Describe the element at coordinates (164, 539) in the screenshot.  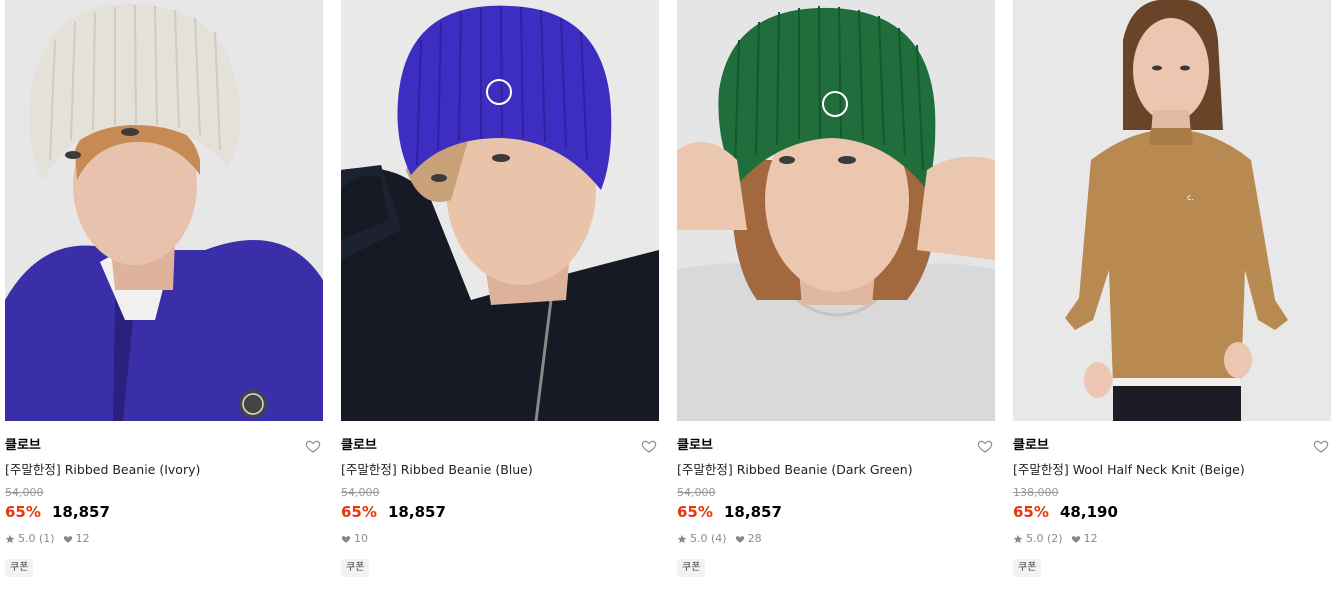
I see `product-stats: 5.0 (1) 12` at that location.